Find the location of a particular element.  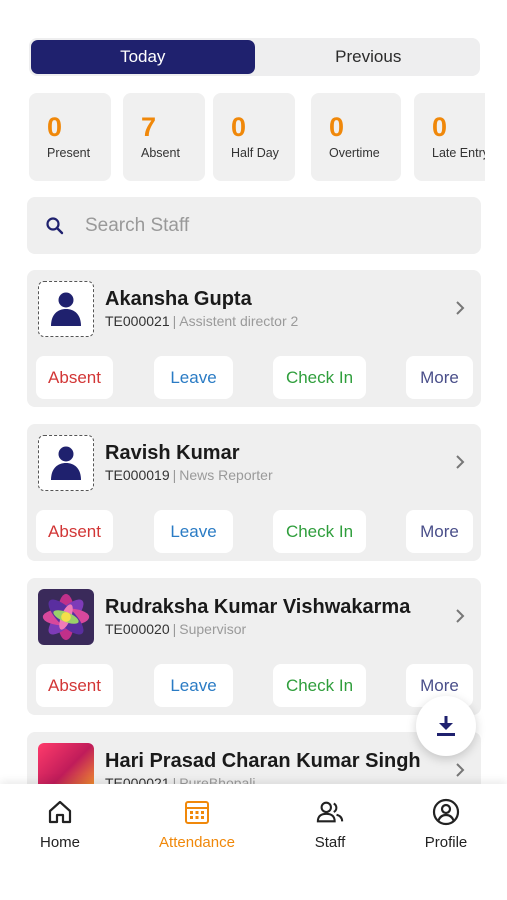

staff-role: Supervisor is located at coordinates (213, 629).